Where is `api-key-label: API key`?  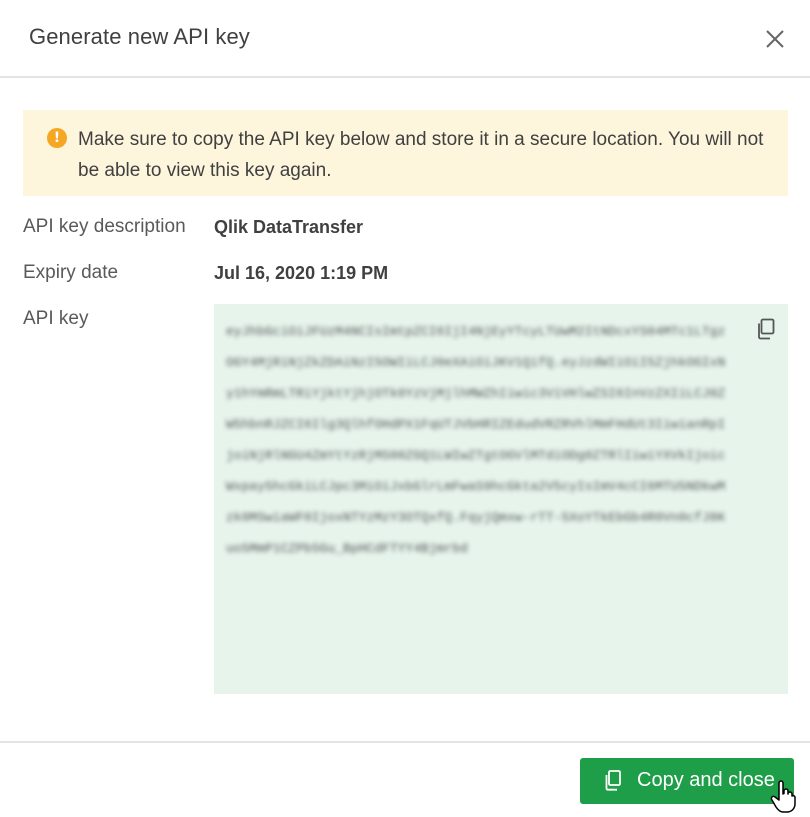 api-key-label: API key is located at coordinates (56, 318).